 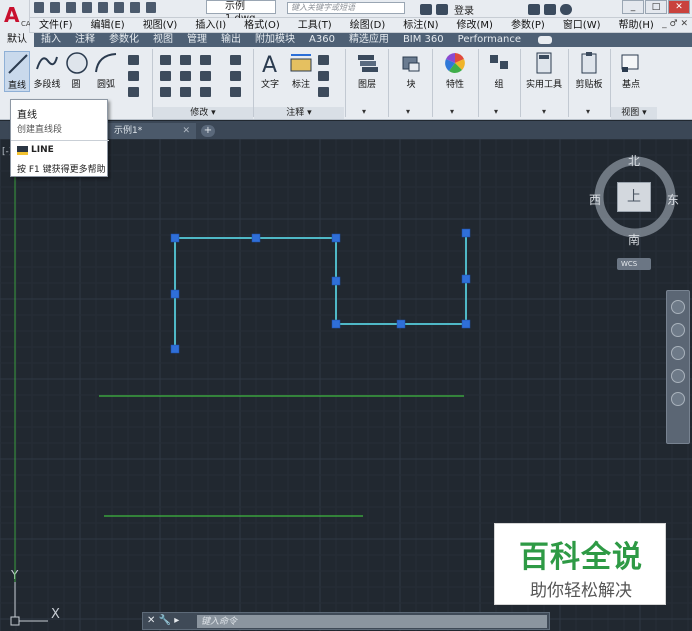 I want to click on tab-default: 默认, so click(x=17, y=40).